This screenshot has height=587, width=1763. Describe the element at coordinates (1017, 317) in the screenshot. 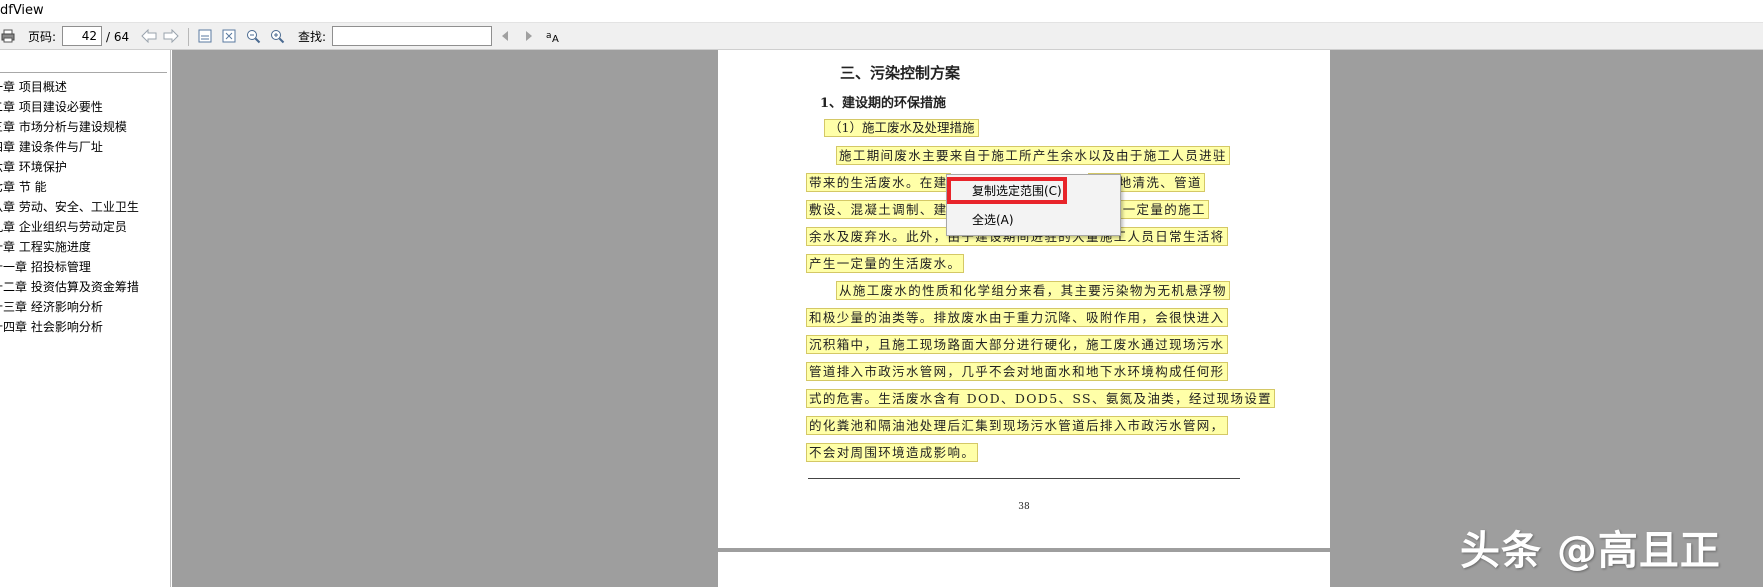

I see `selected-text-line: 和极少量的油类等。排放废水由于重力沉降、吸附作用，会很快进入` at that location.